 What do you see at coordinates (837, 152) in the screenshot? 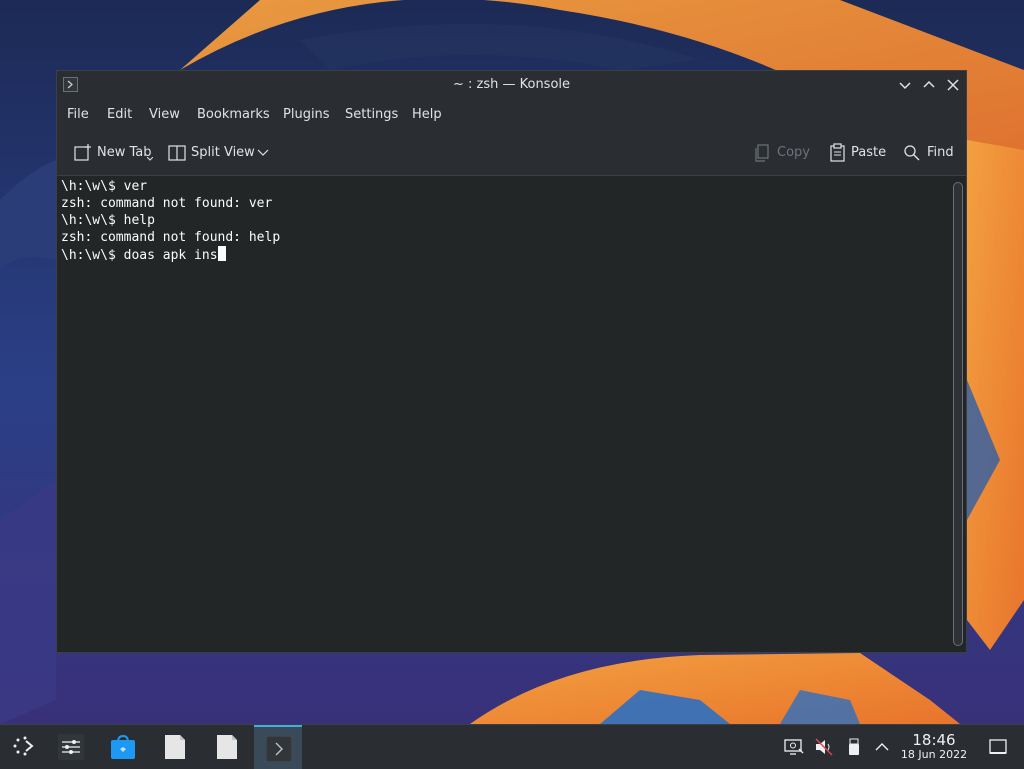
I see `paste-icon` at bounding box center [837, 152].